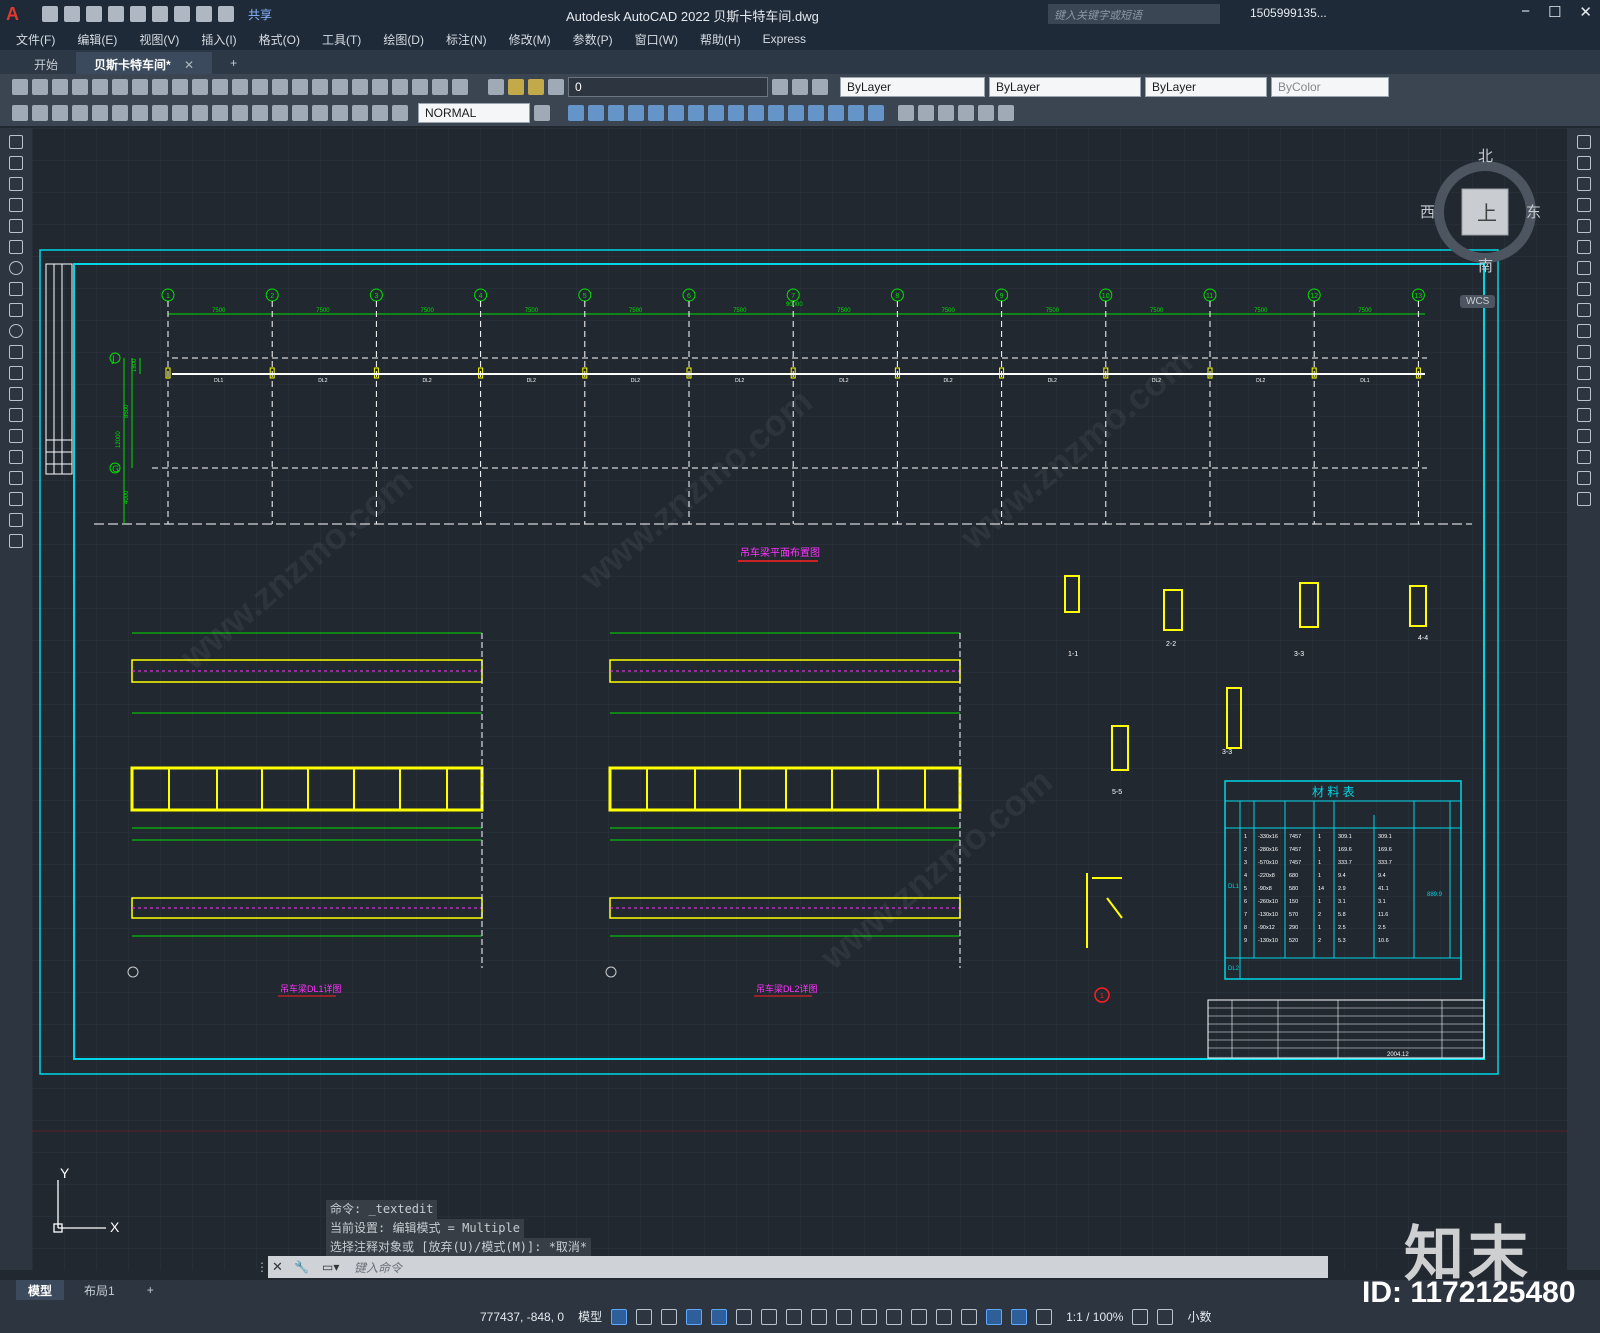 The height and width of the screenshot is (1333, 1600). I want to click on dynamic-input-icon, so click(694, 1316).